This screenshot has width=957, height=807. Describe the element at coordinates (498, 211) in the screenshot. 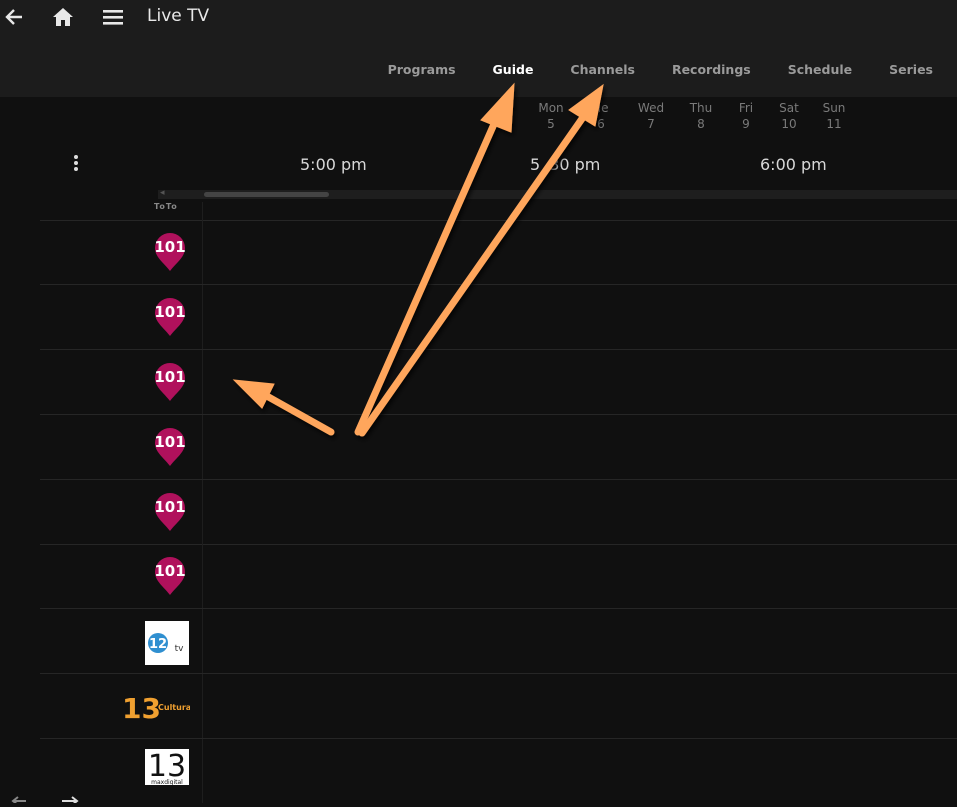

I see `channel-row: ToTo` at that location.